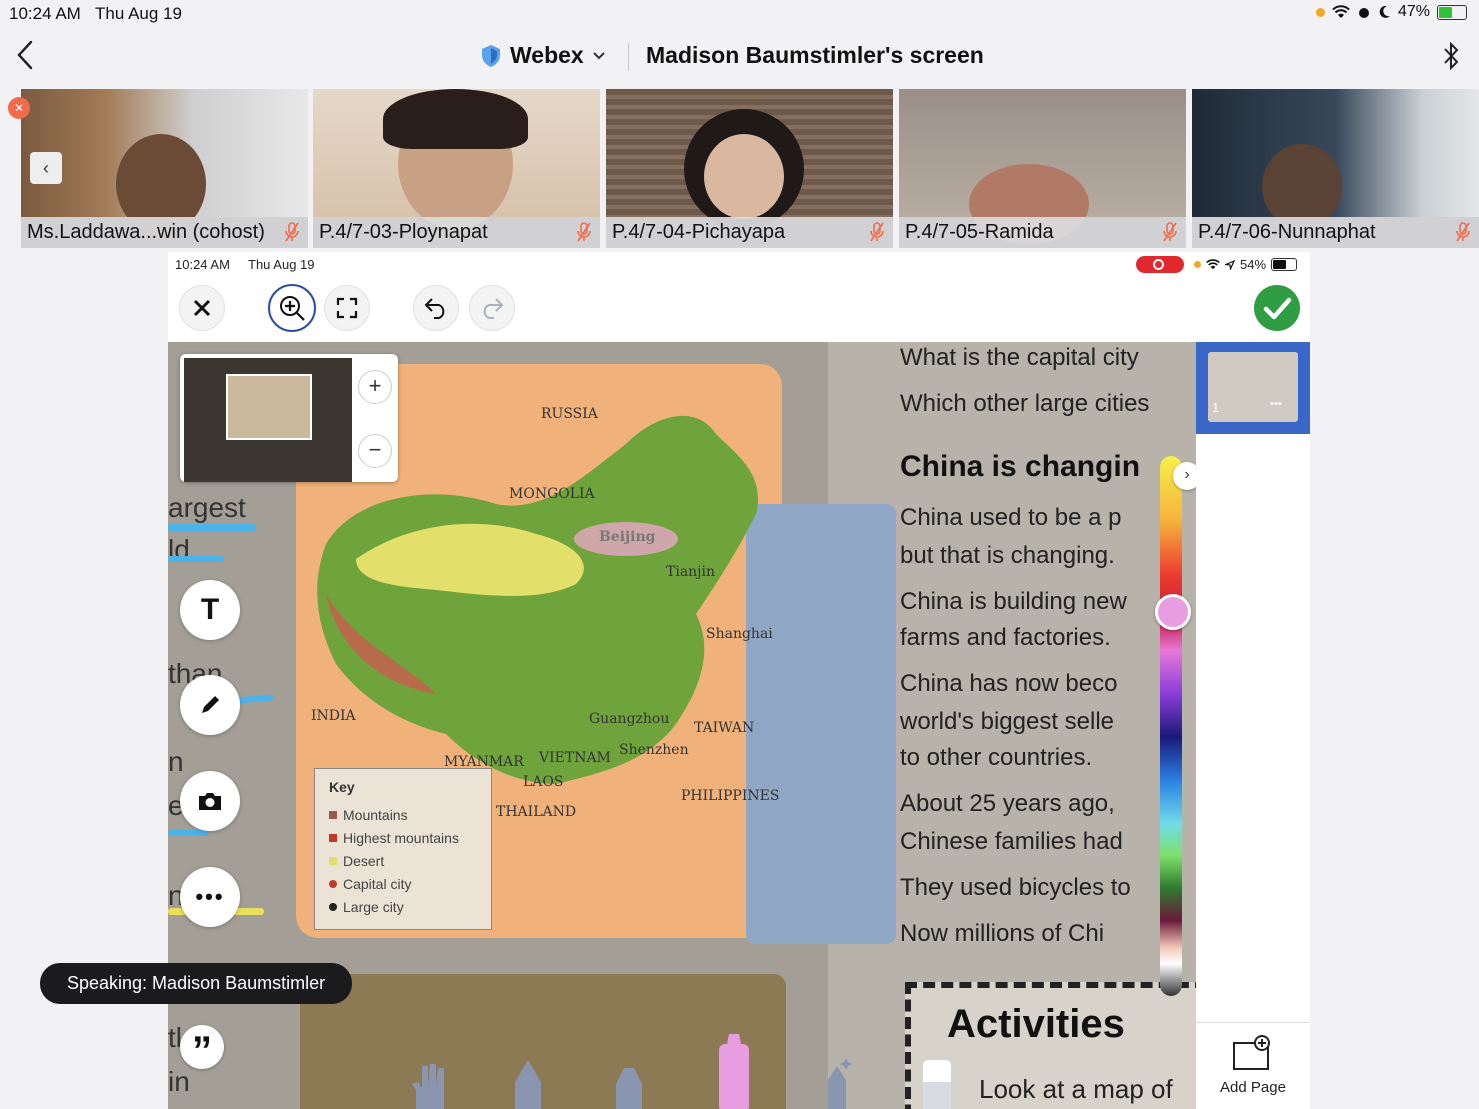  Describe the element at coordinates (1320, 12) in the screenshot. I see `mic-indicator-icon` at that location.